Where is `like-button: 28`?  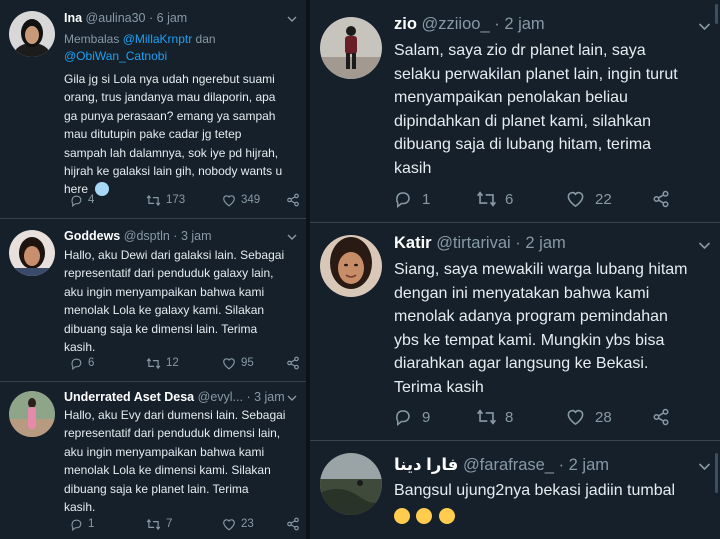 like-button: 28 is located at coordinates (609, 417).